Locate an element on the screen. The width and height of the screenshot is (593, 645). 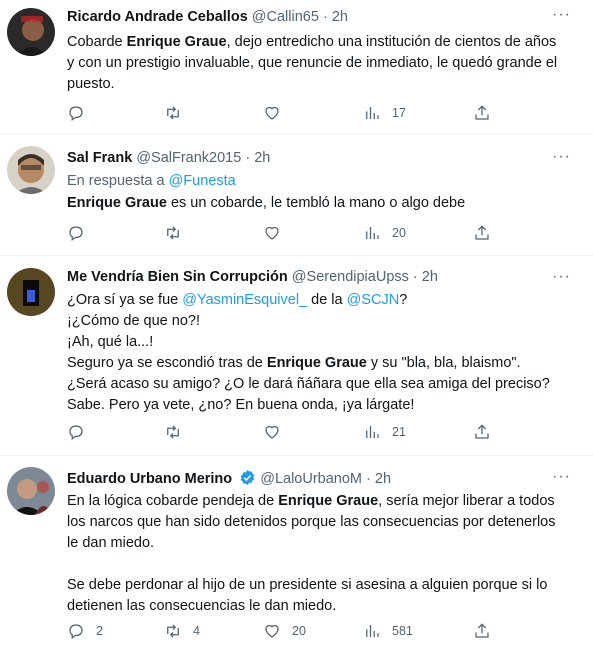
action-bar: 21 is located at coordinates (287, 433).